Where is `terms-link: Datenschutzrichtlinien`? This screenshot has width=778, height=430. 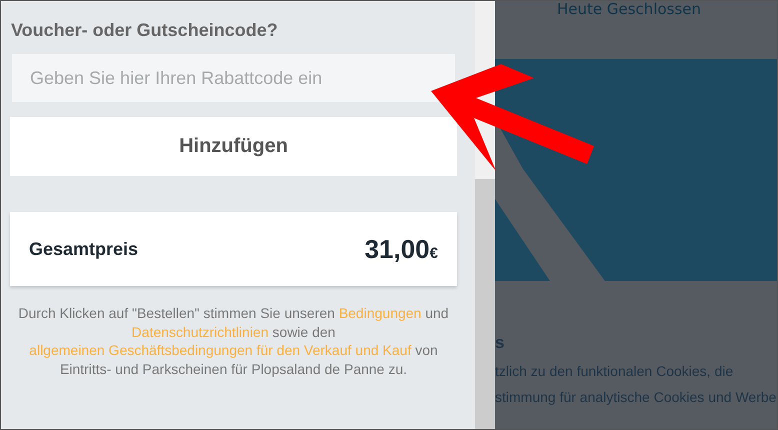
terms-link: Datenschutzrichtlinien is located at coordinates (200, 332).